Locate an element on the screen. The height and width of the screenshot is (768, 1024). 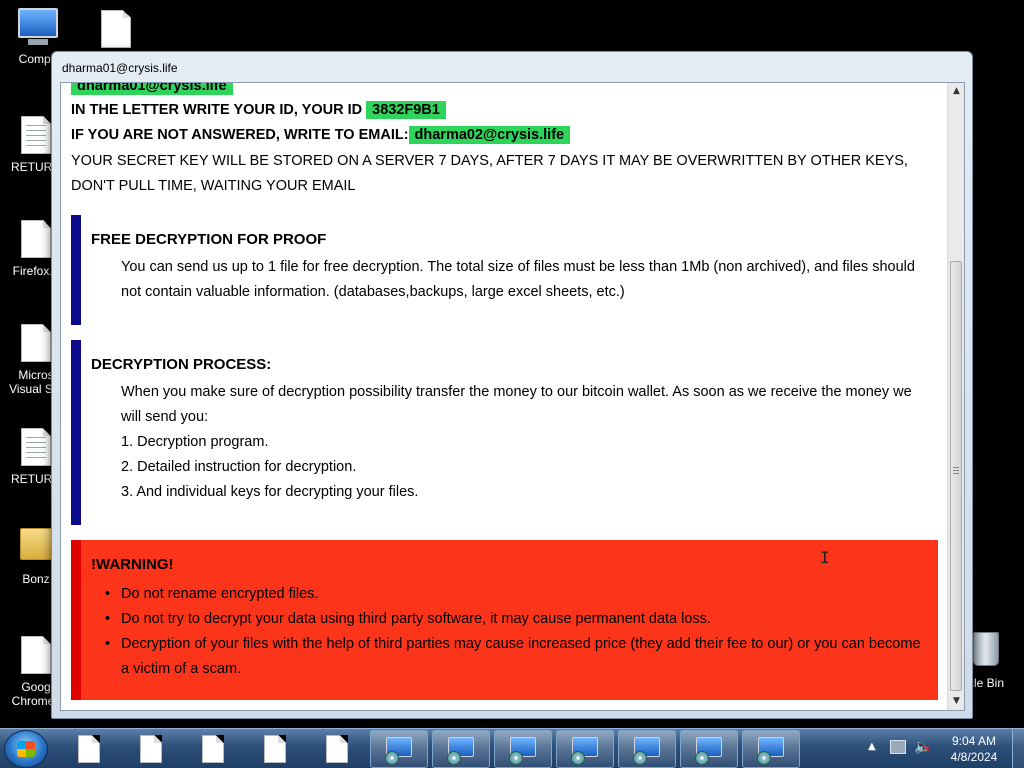
scroll-down-arrow-icon: ▼ is located at coordinates (956, 701).